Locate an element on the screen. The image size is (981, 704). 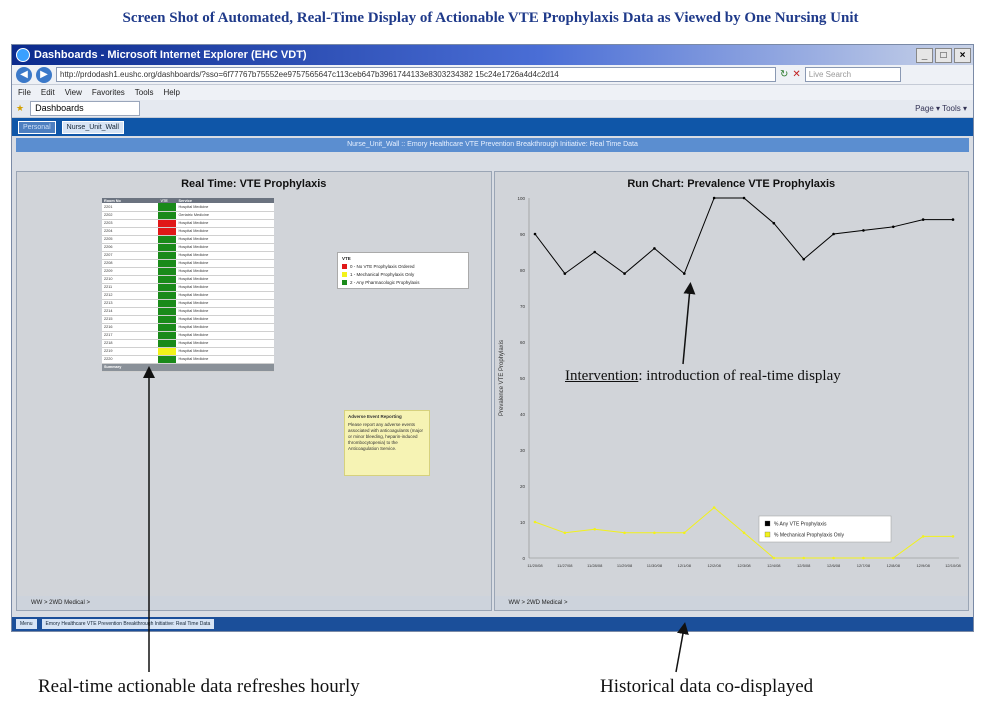
intervention-arrow is located at coordinates (689, 323).